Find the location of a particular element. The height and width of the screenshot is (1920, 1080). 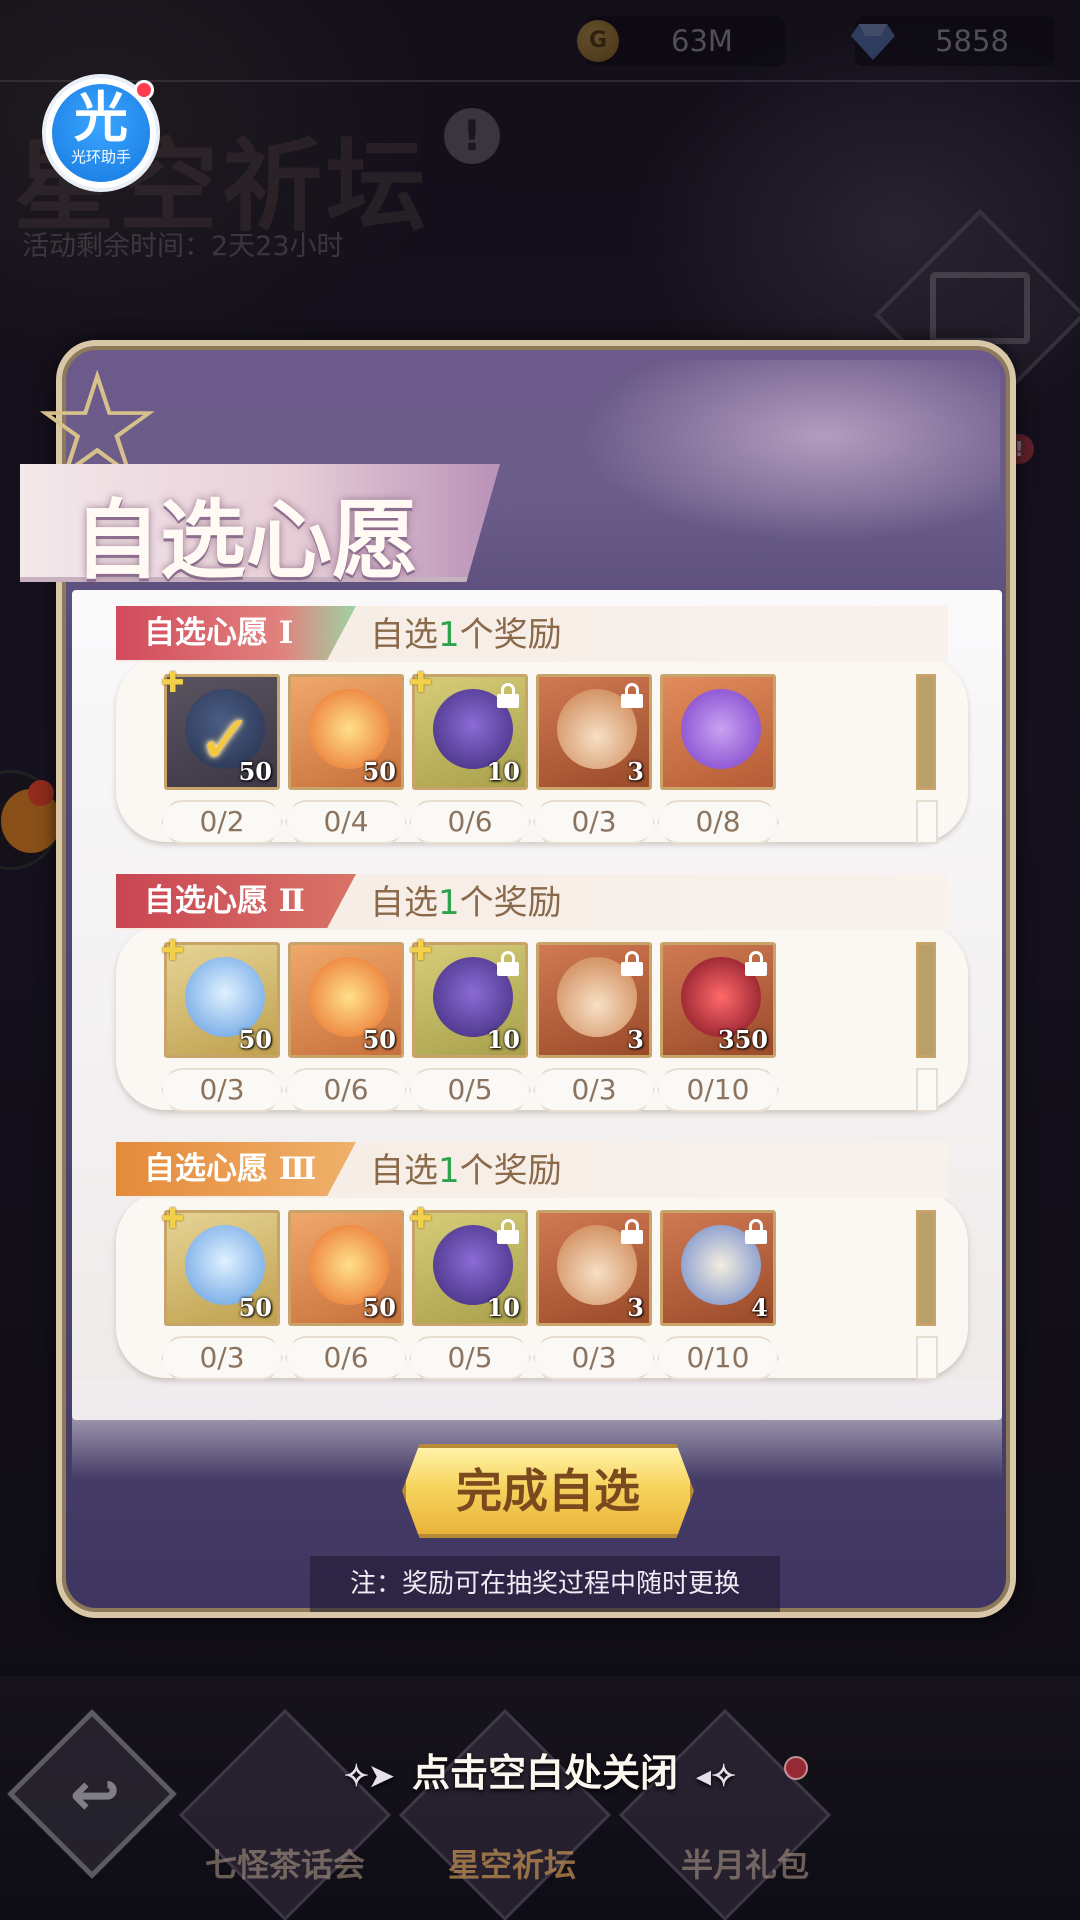

assistant-floating-button: 光 光环助手 is located at coordinates (101, 133).